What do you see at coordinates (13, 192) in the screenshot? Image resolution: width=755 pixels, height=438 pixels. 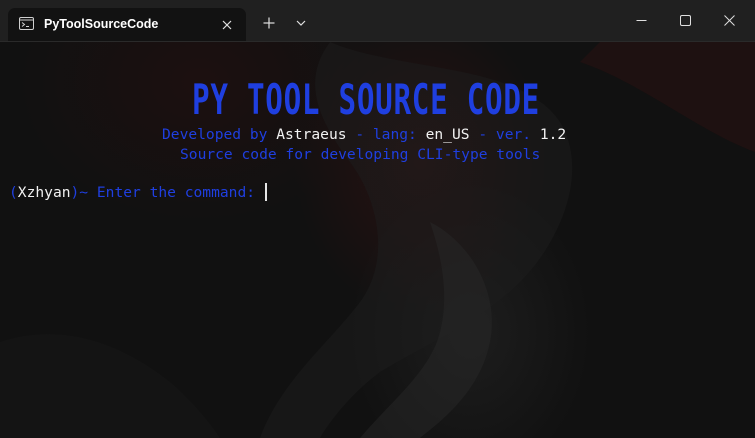 I see `prompt-open-paren: (` at bounding box center [13, 192].